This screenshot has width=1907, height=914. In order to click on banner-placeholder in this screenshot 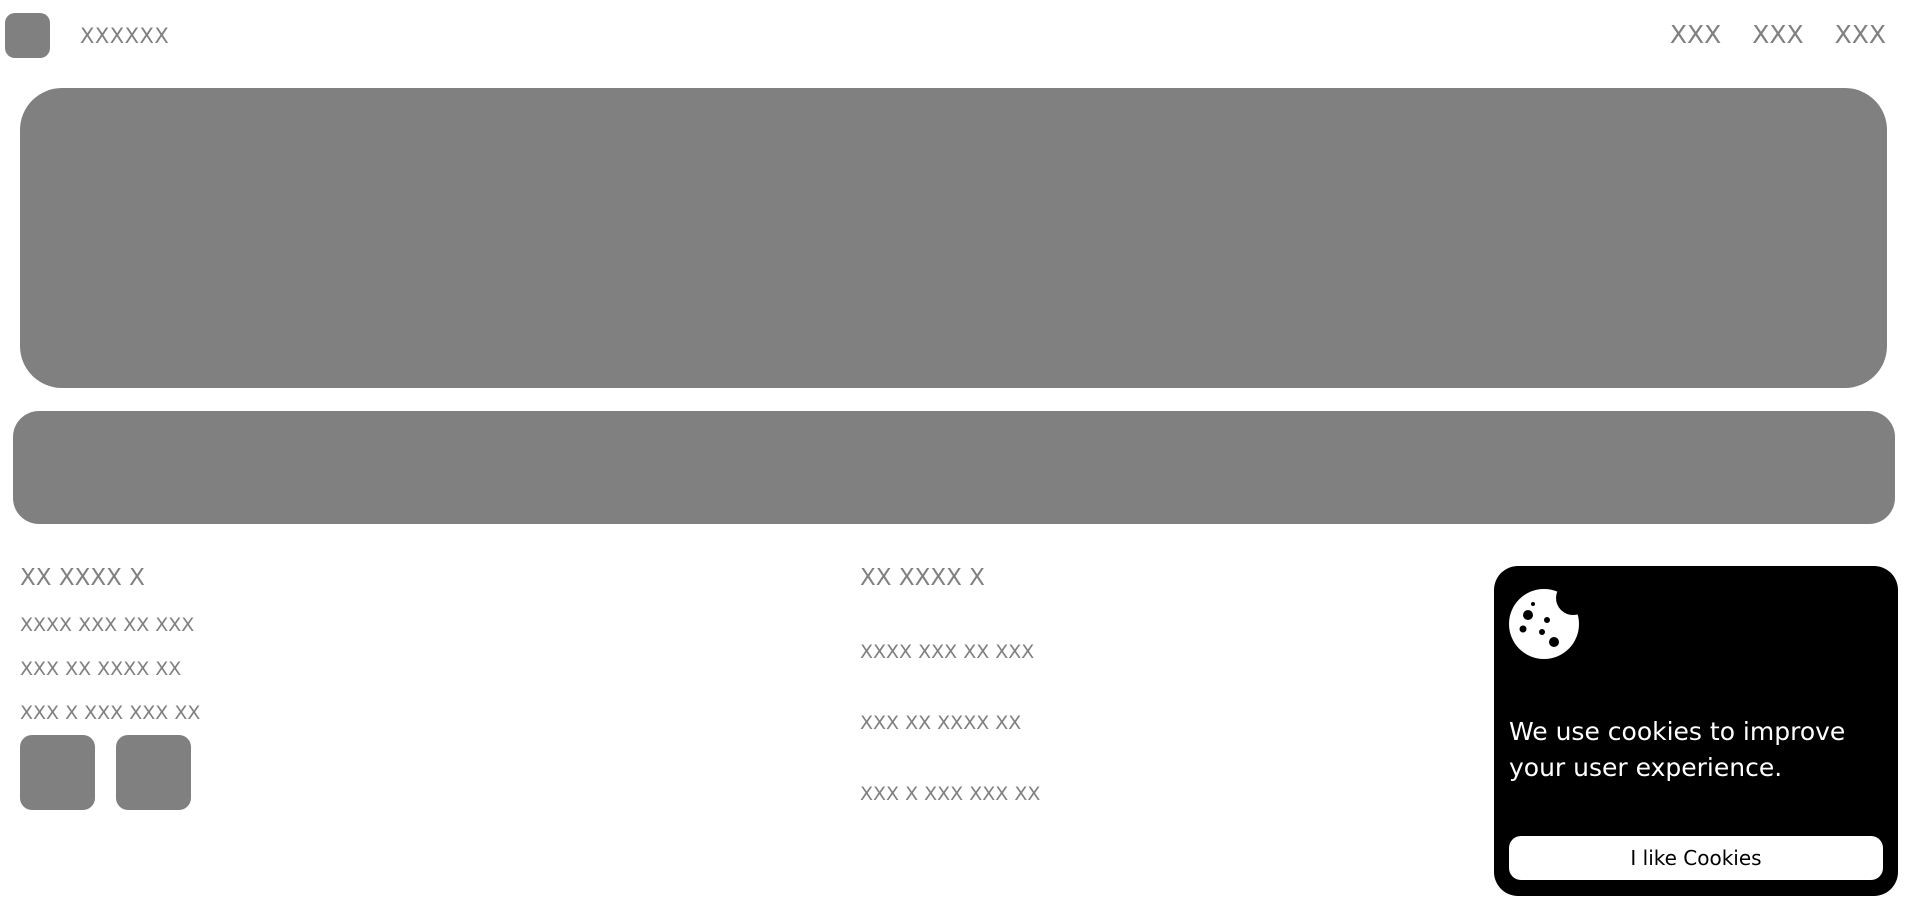, I will do `click(954, 467)`.